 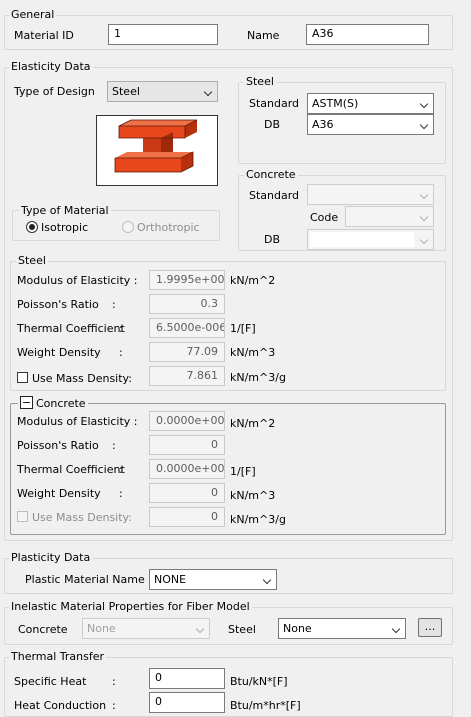 What do you see at coordinates (65, 227) in the screenshot?
I see `isotropic-label: Isotropic` at bounding box center [65, 227].